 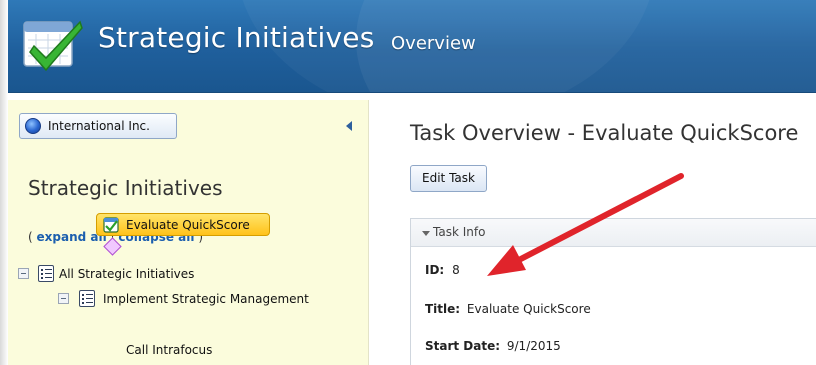 I want to click on organization-button: International Inc., so click(x=98, y=126).